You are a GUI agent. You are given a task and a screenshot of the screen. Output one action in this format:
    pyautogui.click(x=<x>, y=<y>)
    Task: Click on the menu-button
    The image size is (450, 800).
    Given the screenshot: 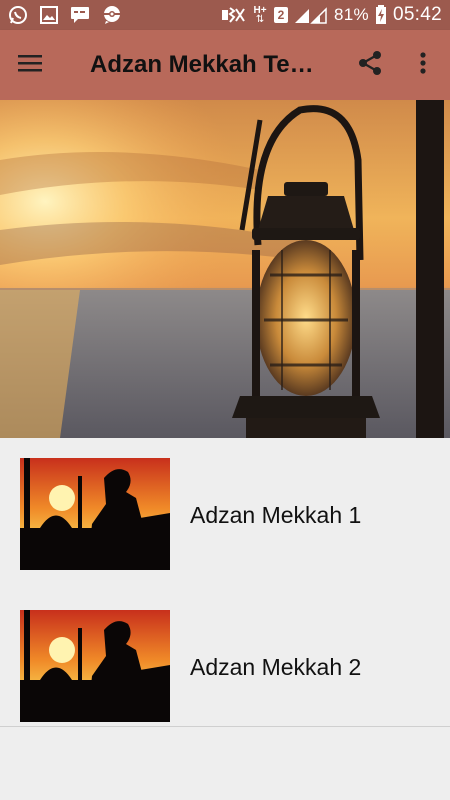 What is the action you would take?
    pyautogui.click(x=30, y=65)
    